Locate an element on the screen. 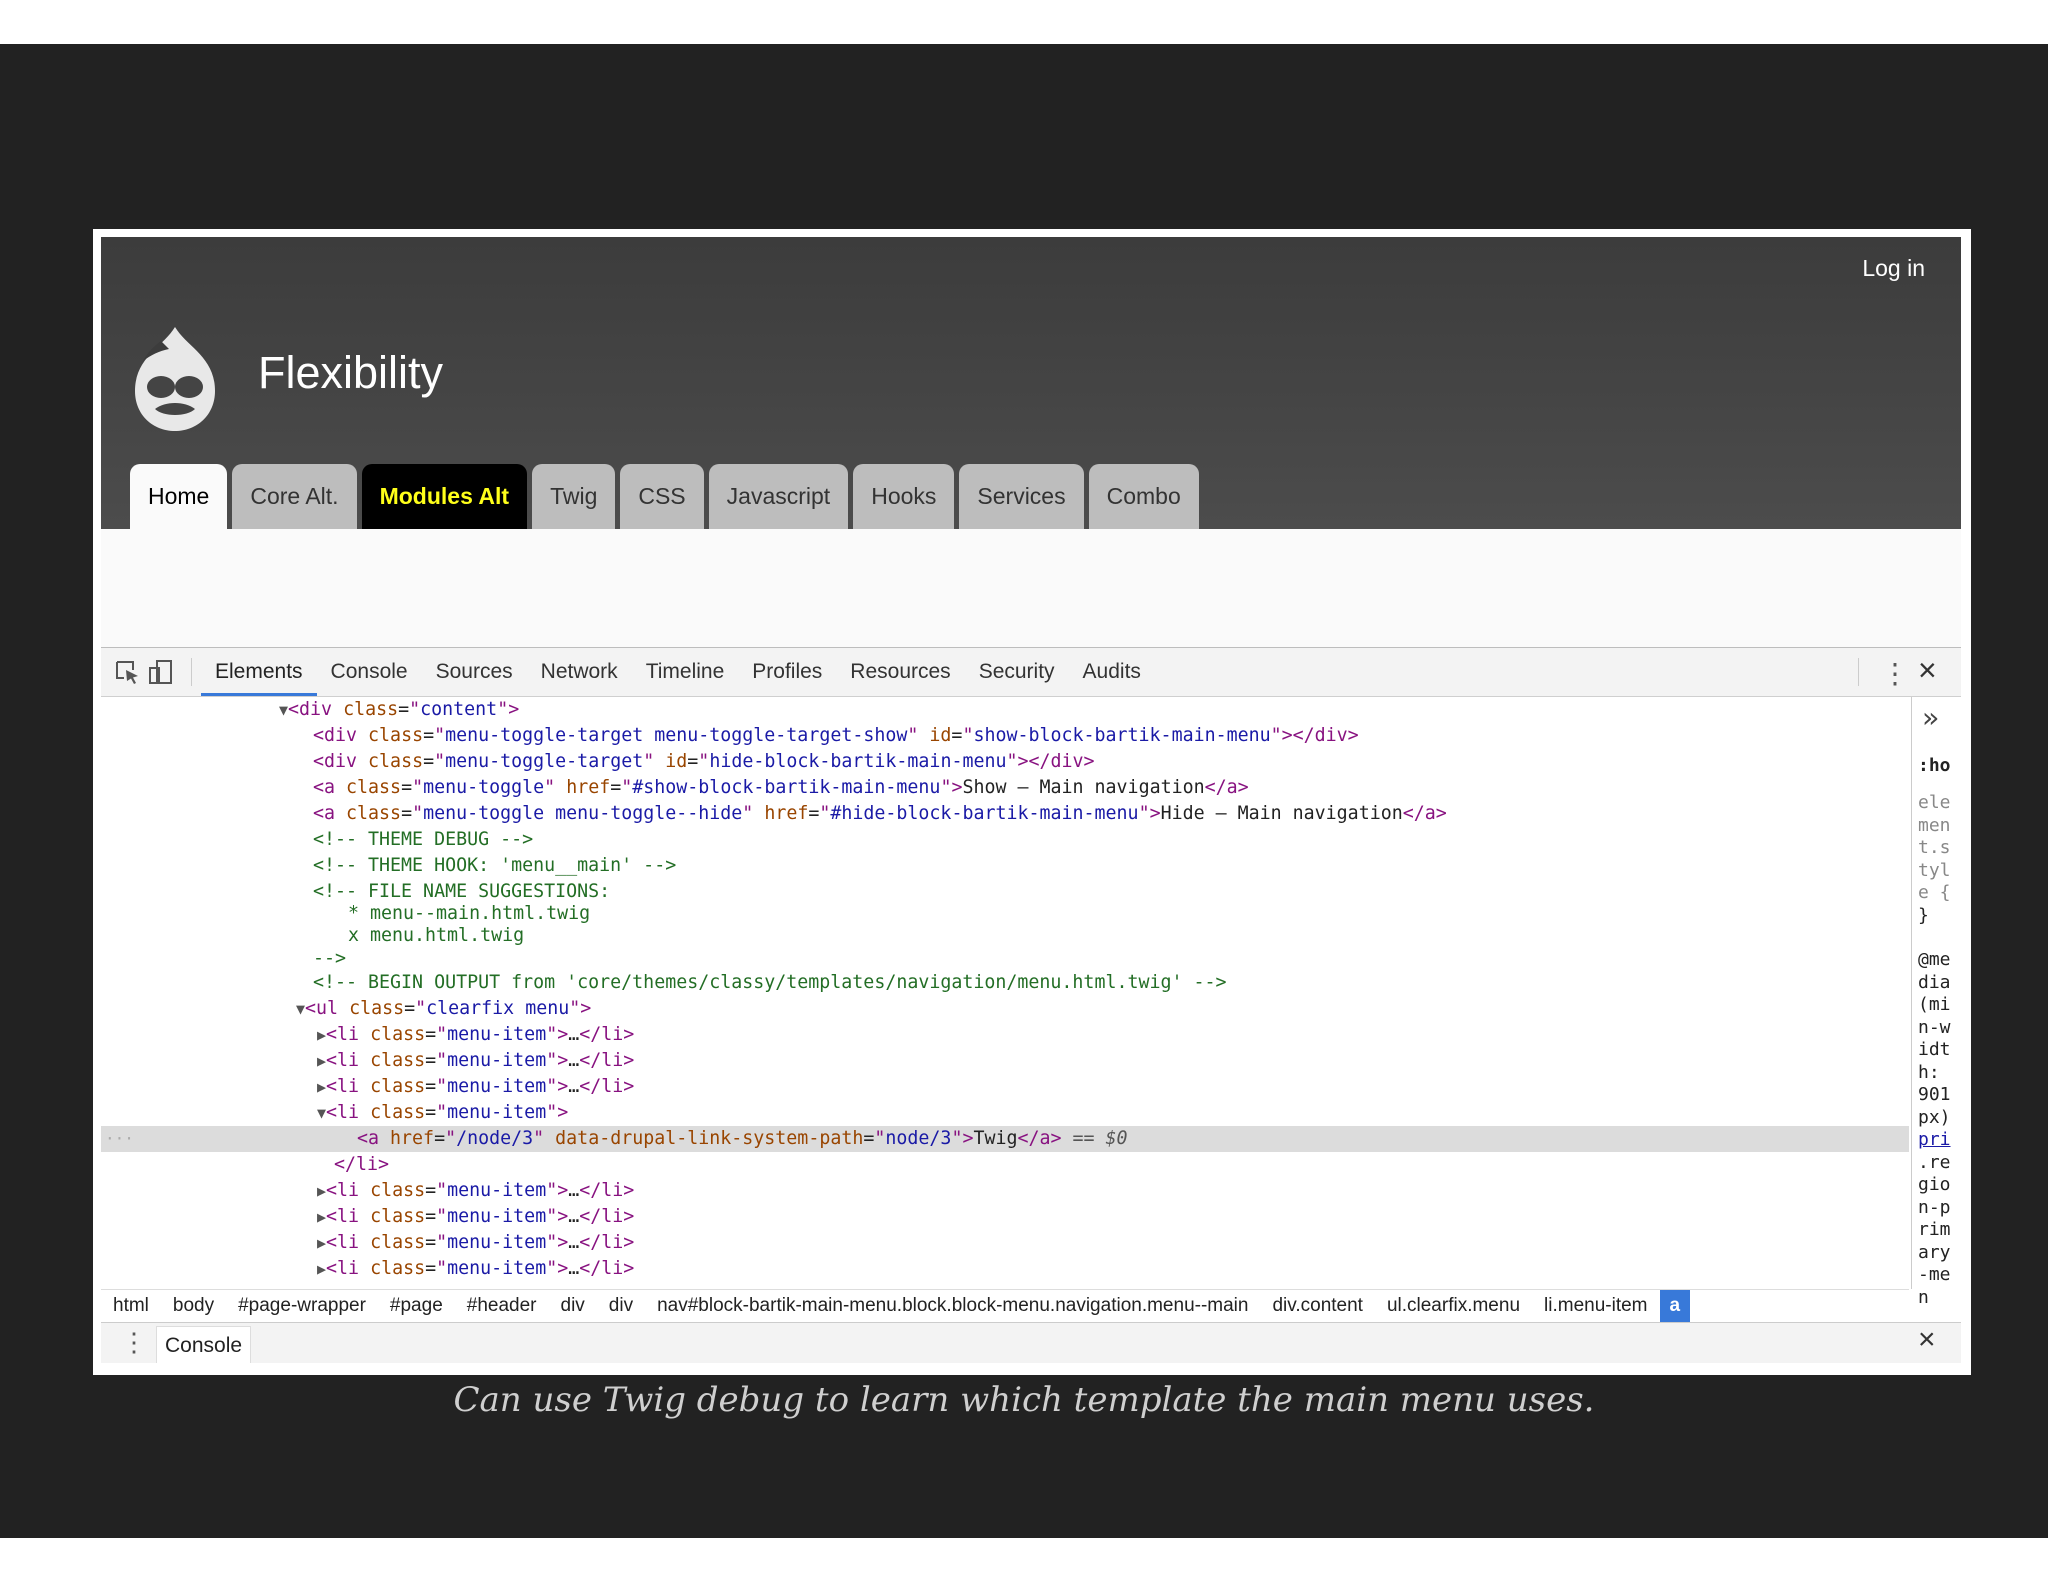 Image resolution: width=2048 pixels, height=1582 pixels. devtools-tab-timeline: Timeline is located at coordinates (685, 672).